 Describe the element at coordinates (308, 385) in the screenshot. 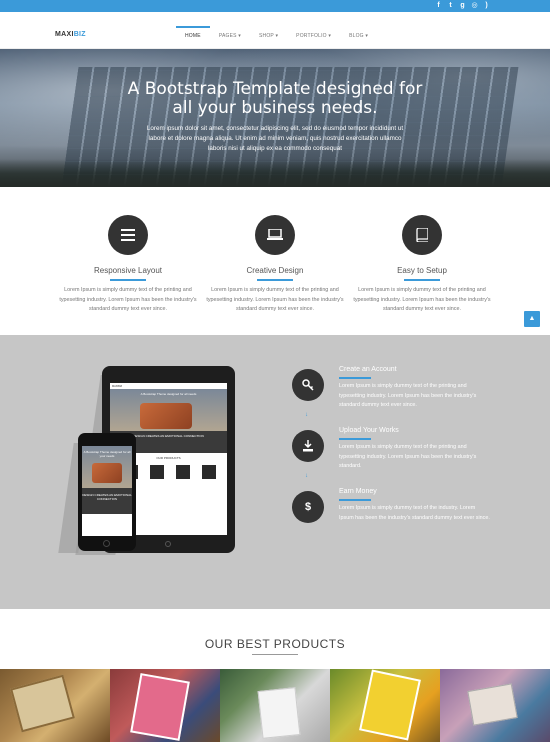

I see `key-icon` at that location.